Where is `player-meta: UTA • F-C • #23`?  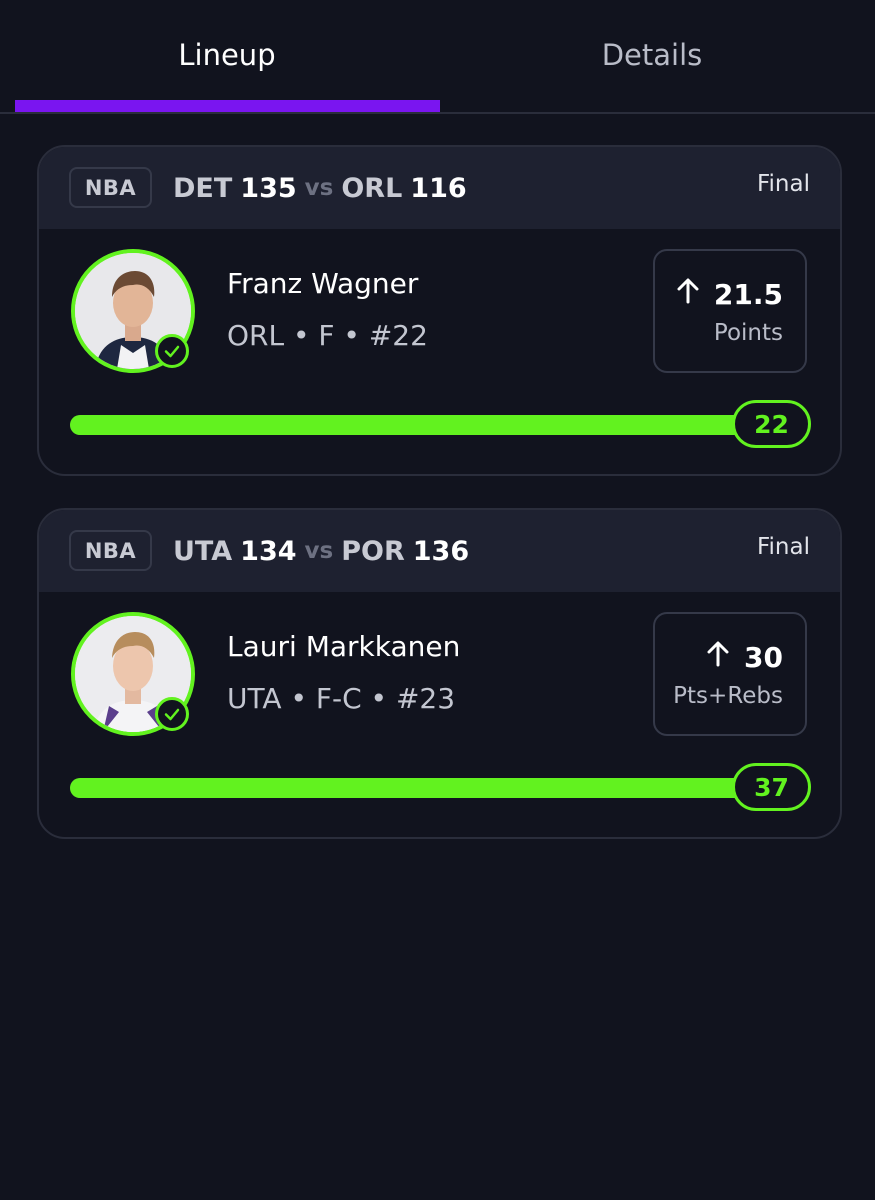
player-meta: UTA • F-C • #23 is located at coordinates (341, 698).